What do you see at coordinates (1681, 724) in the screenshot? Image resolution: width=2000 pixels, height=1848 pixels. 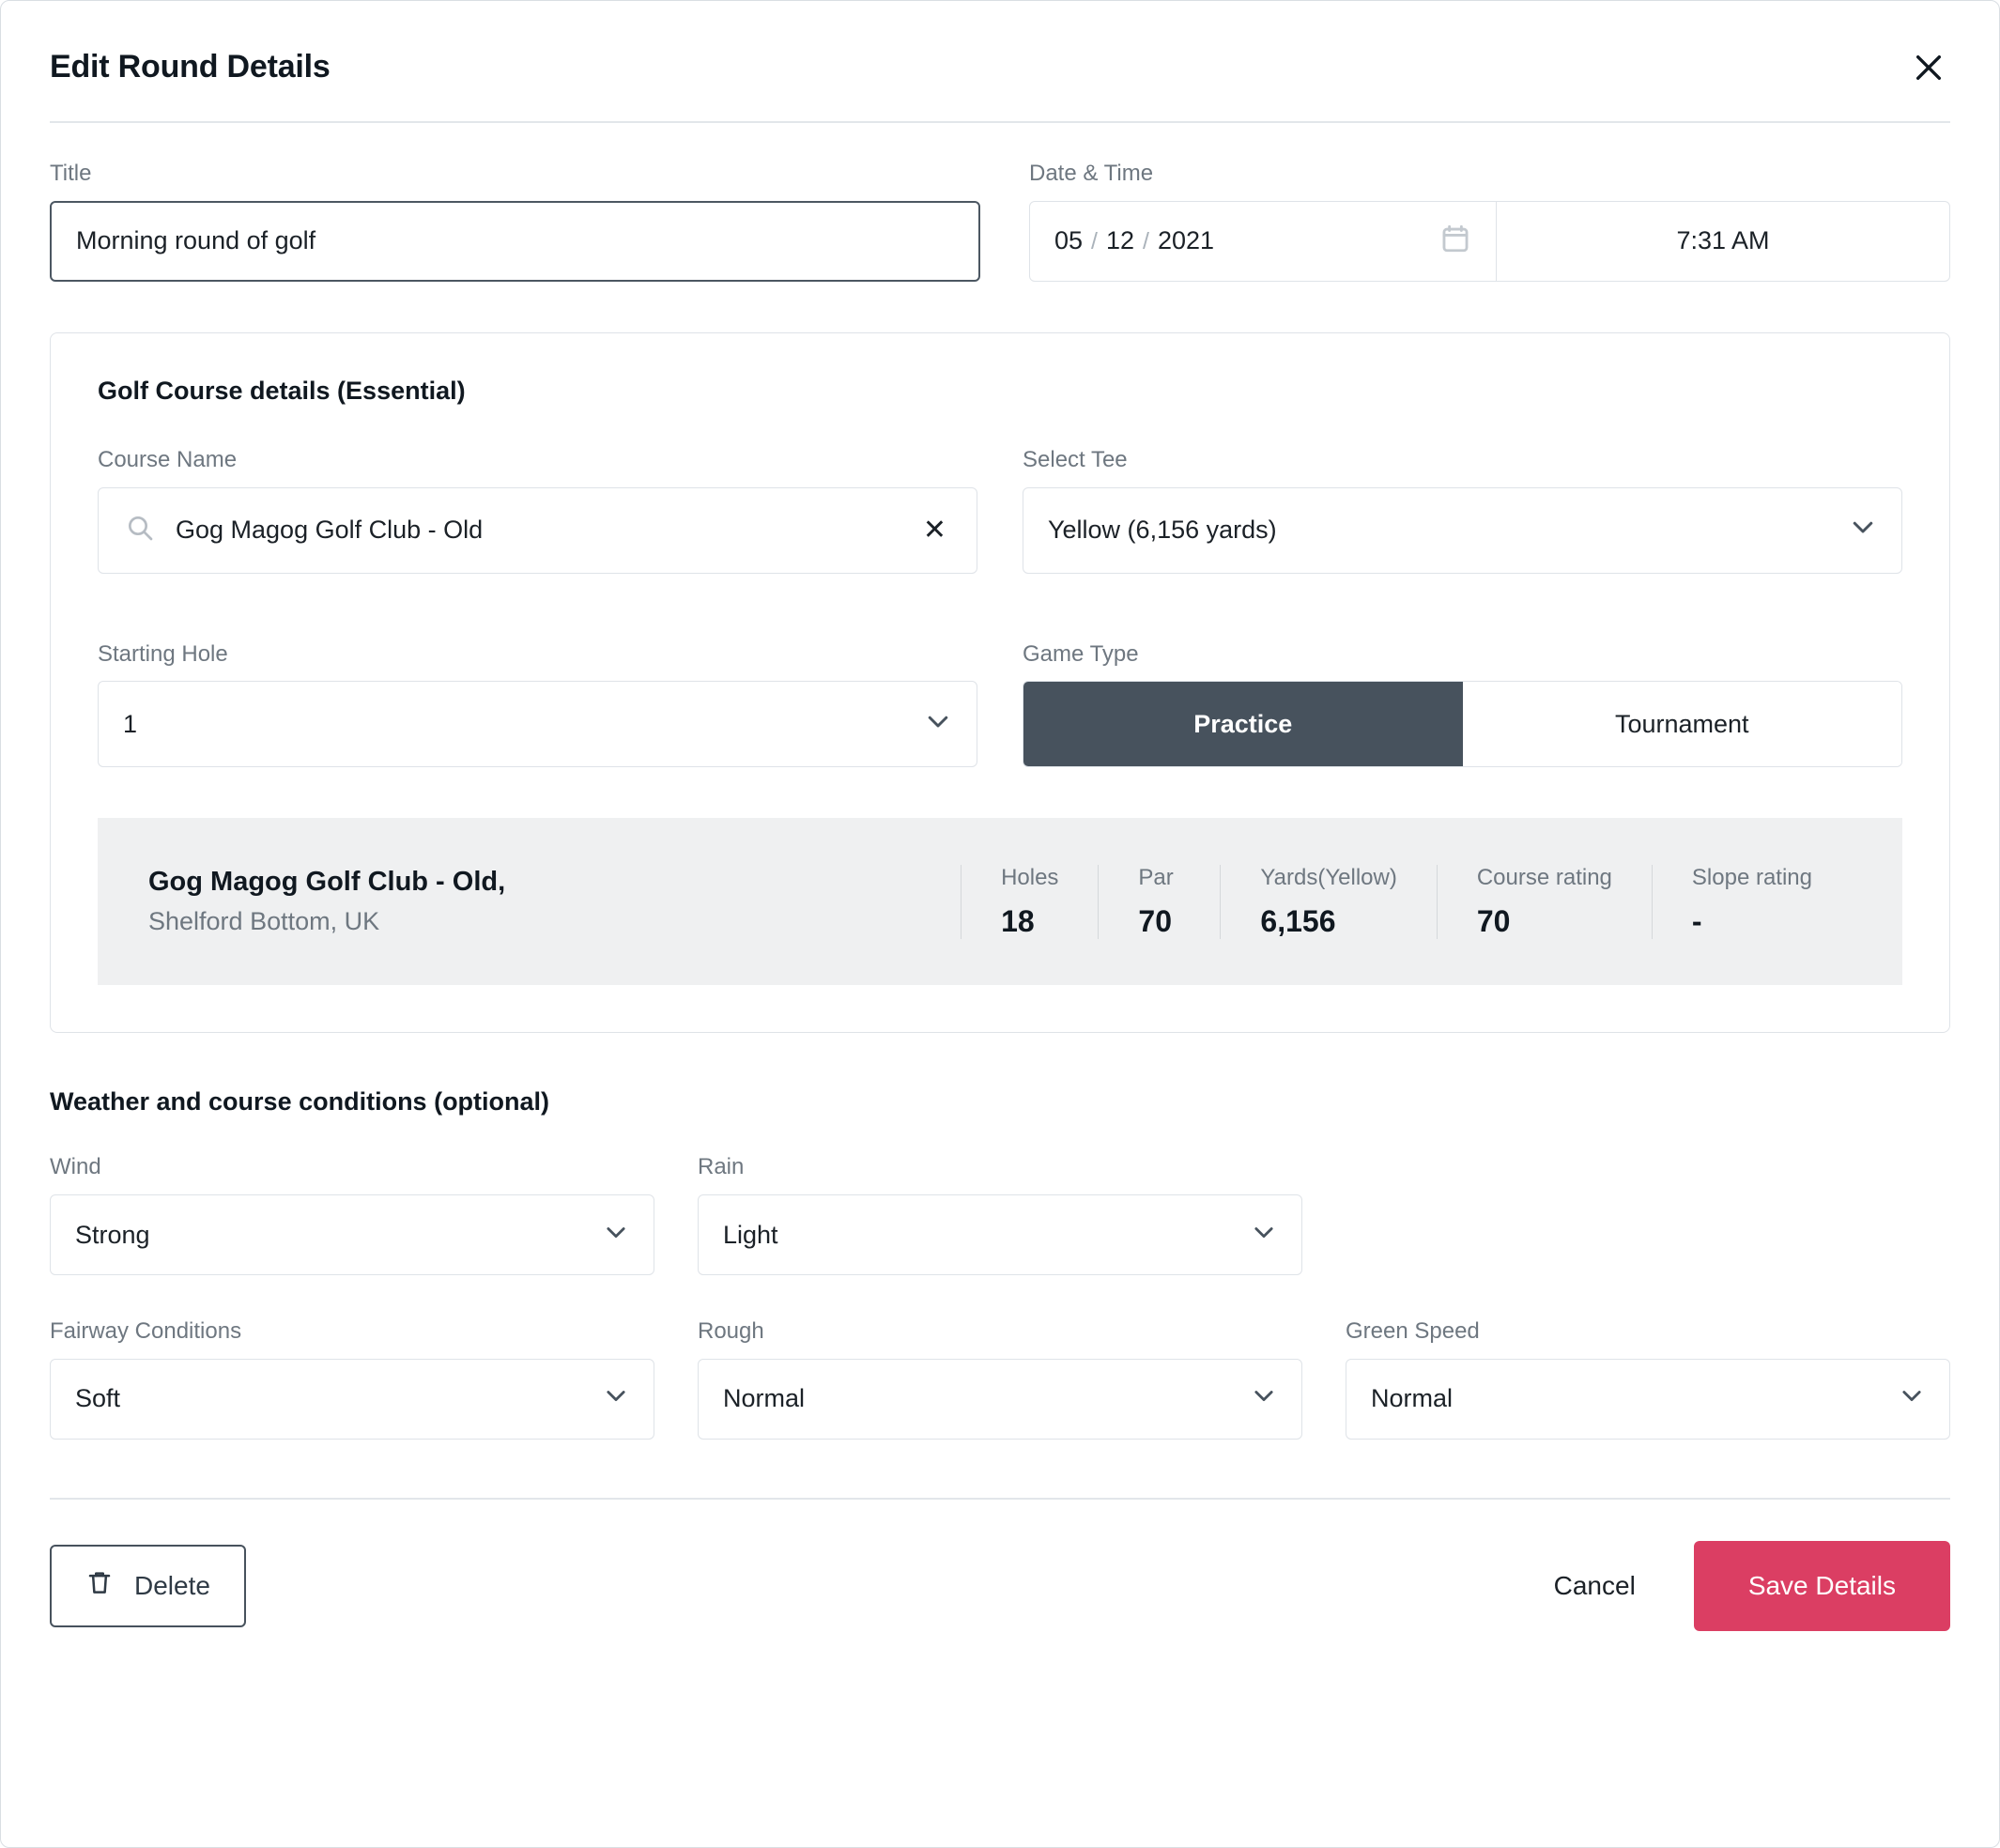 I see `game-type-option-tournament: Tournament` at bounding box center [1681, 724].